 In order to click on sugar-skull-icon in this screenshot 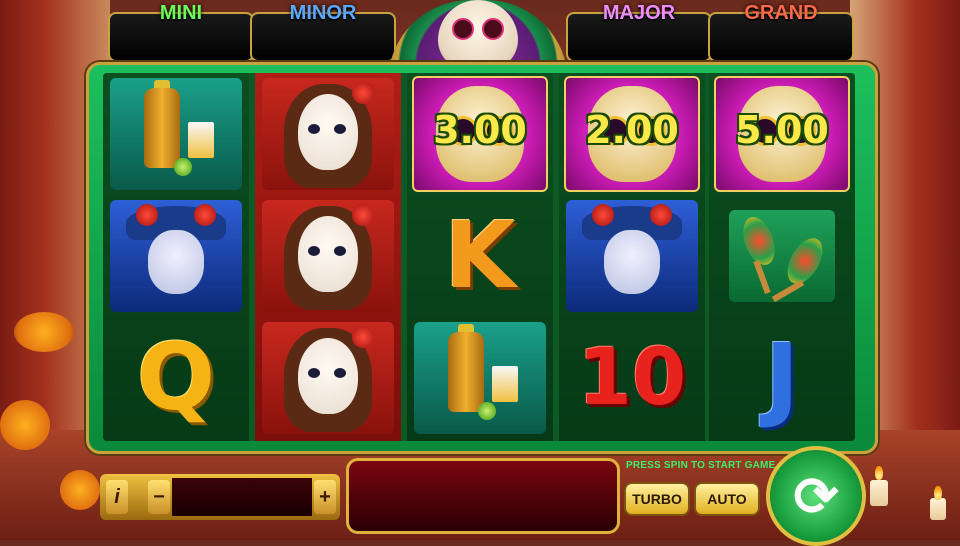, I will do `click(478, 35)`.